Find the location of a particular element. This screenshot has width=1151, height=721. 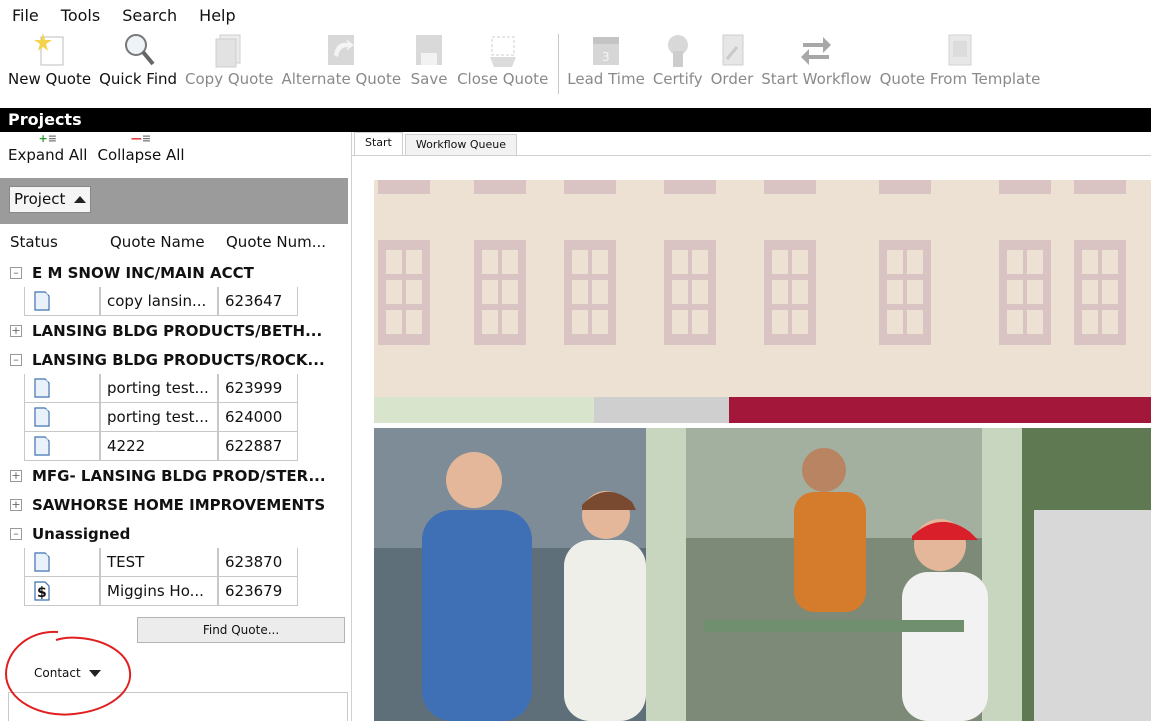

close-quote-button: Close Quote is located at coordinates (502, 59).